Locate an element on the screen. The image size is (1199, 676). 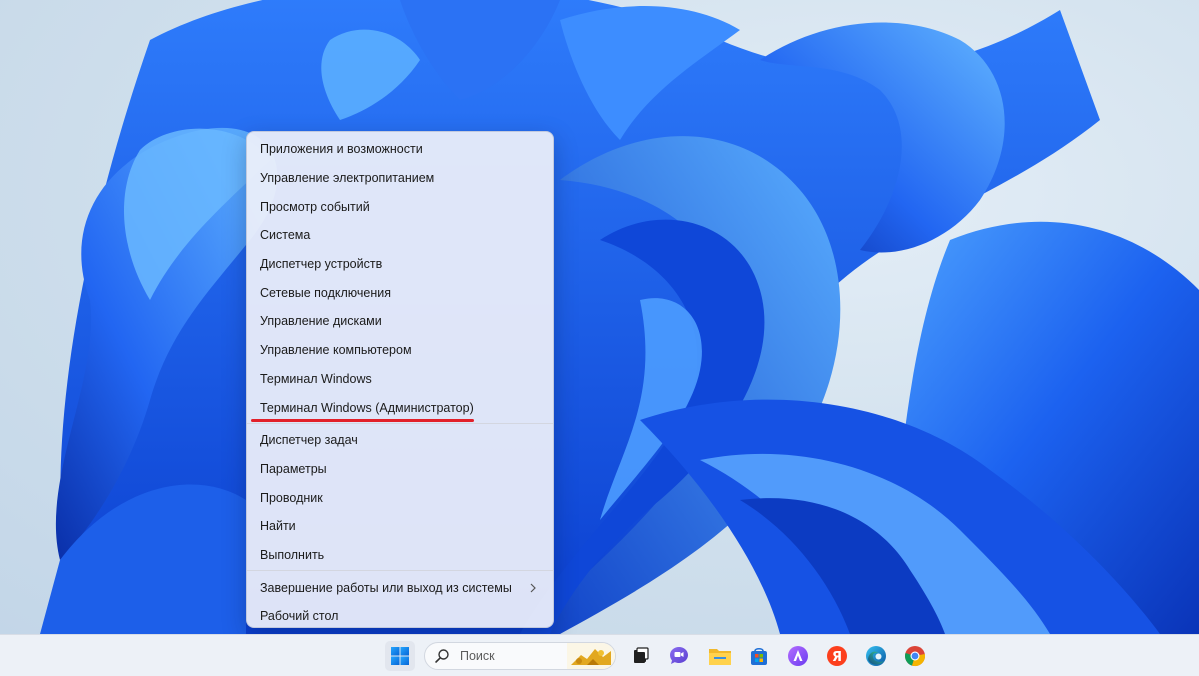
task-view-icon is located at coordinates (641, 655).